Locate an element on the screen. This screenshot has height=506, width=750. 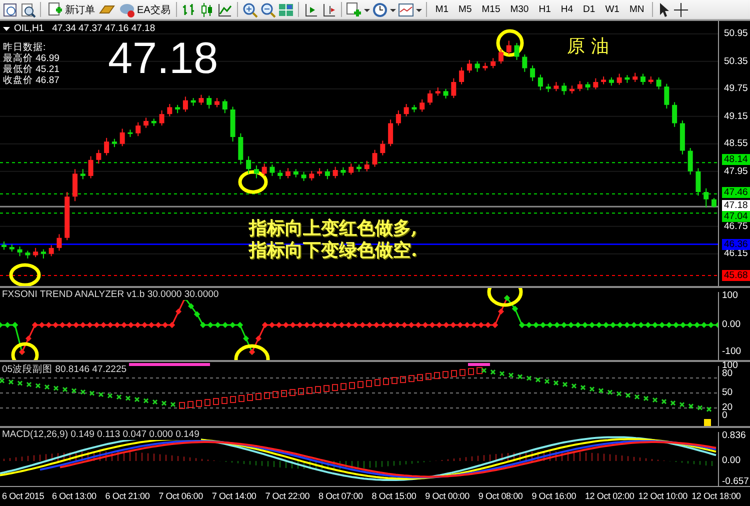
time-label: 9 Oct 16:00 is located at coordinates (553, 496).